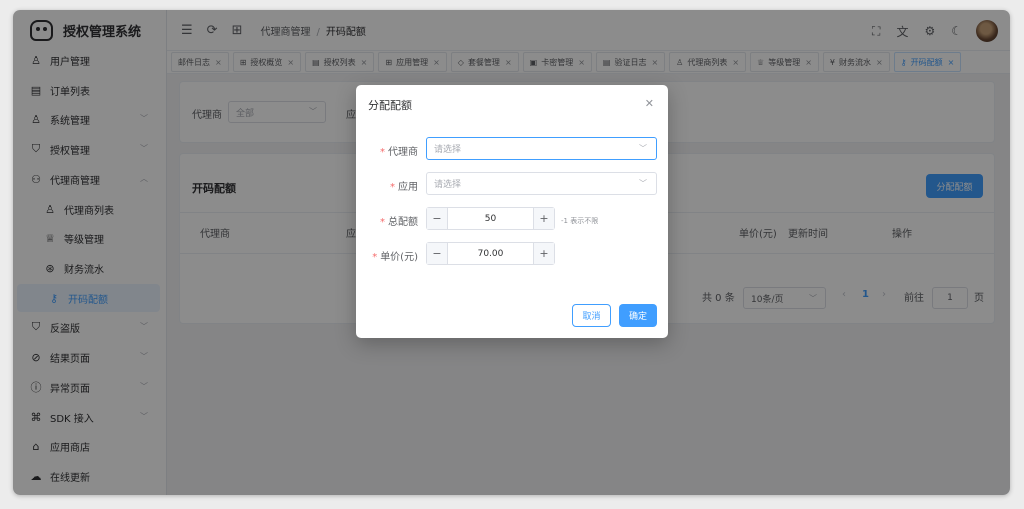  I want to click on app-select: 请选择 ﹀, so click(541, 183).